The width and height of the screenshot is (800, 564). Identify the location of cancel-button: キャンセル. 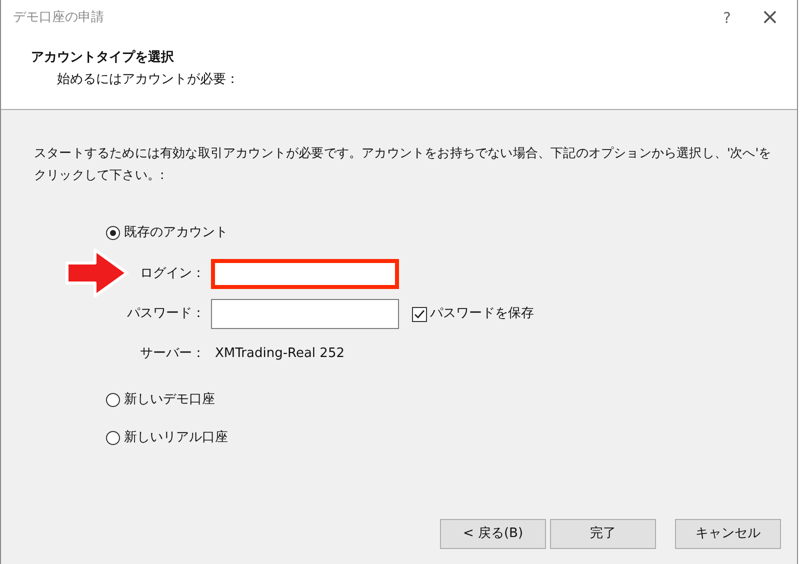
(728, 534).